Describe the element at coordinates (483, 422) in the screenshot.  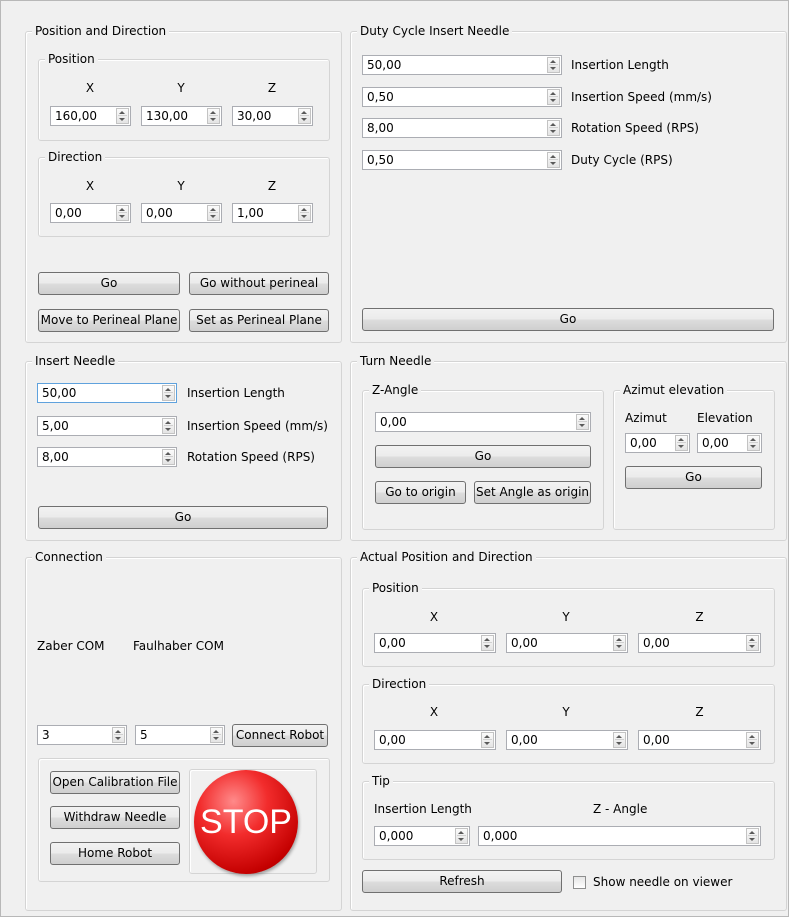
I see `z-angle-spinbox: 0,00` at that location.